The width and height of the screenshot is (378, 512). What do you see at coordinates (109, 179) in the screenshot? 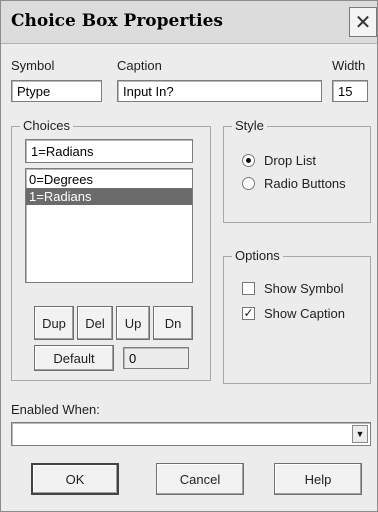
I see `choice-item-degrees: 0=Degrees` at bounding box center [109, 179].